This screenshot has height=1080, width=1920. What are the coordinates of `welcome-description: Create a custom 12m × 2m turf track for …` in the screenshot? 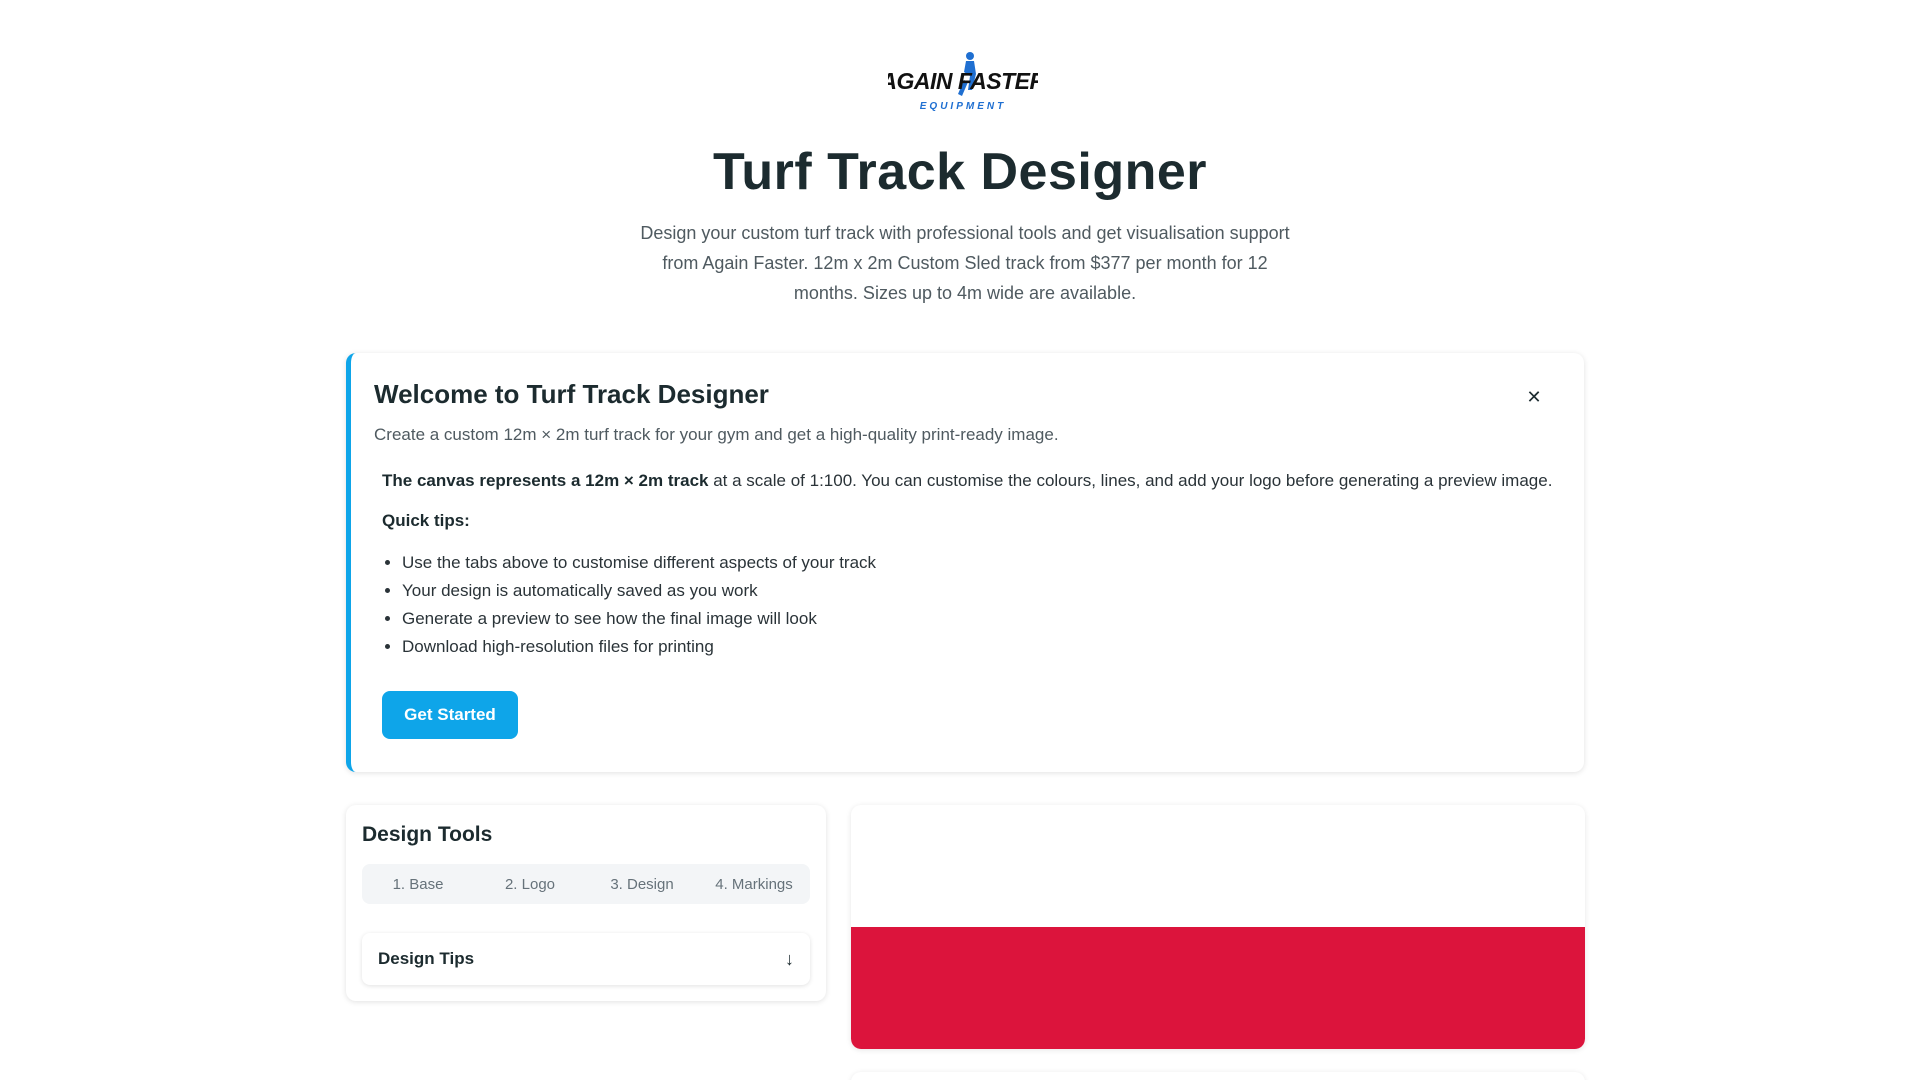 It's located at (716, 434).